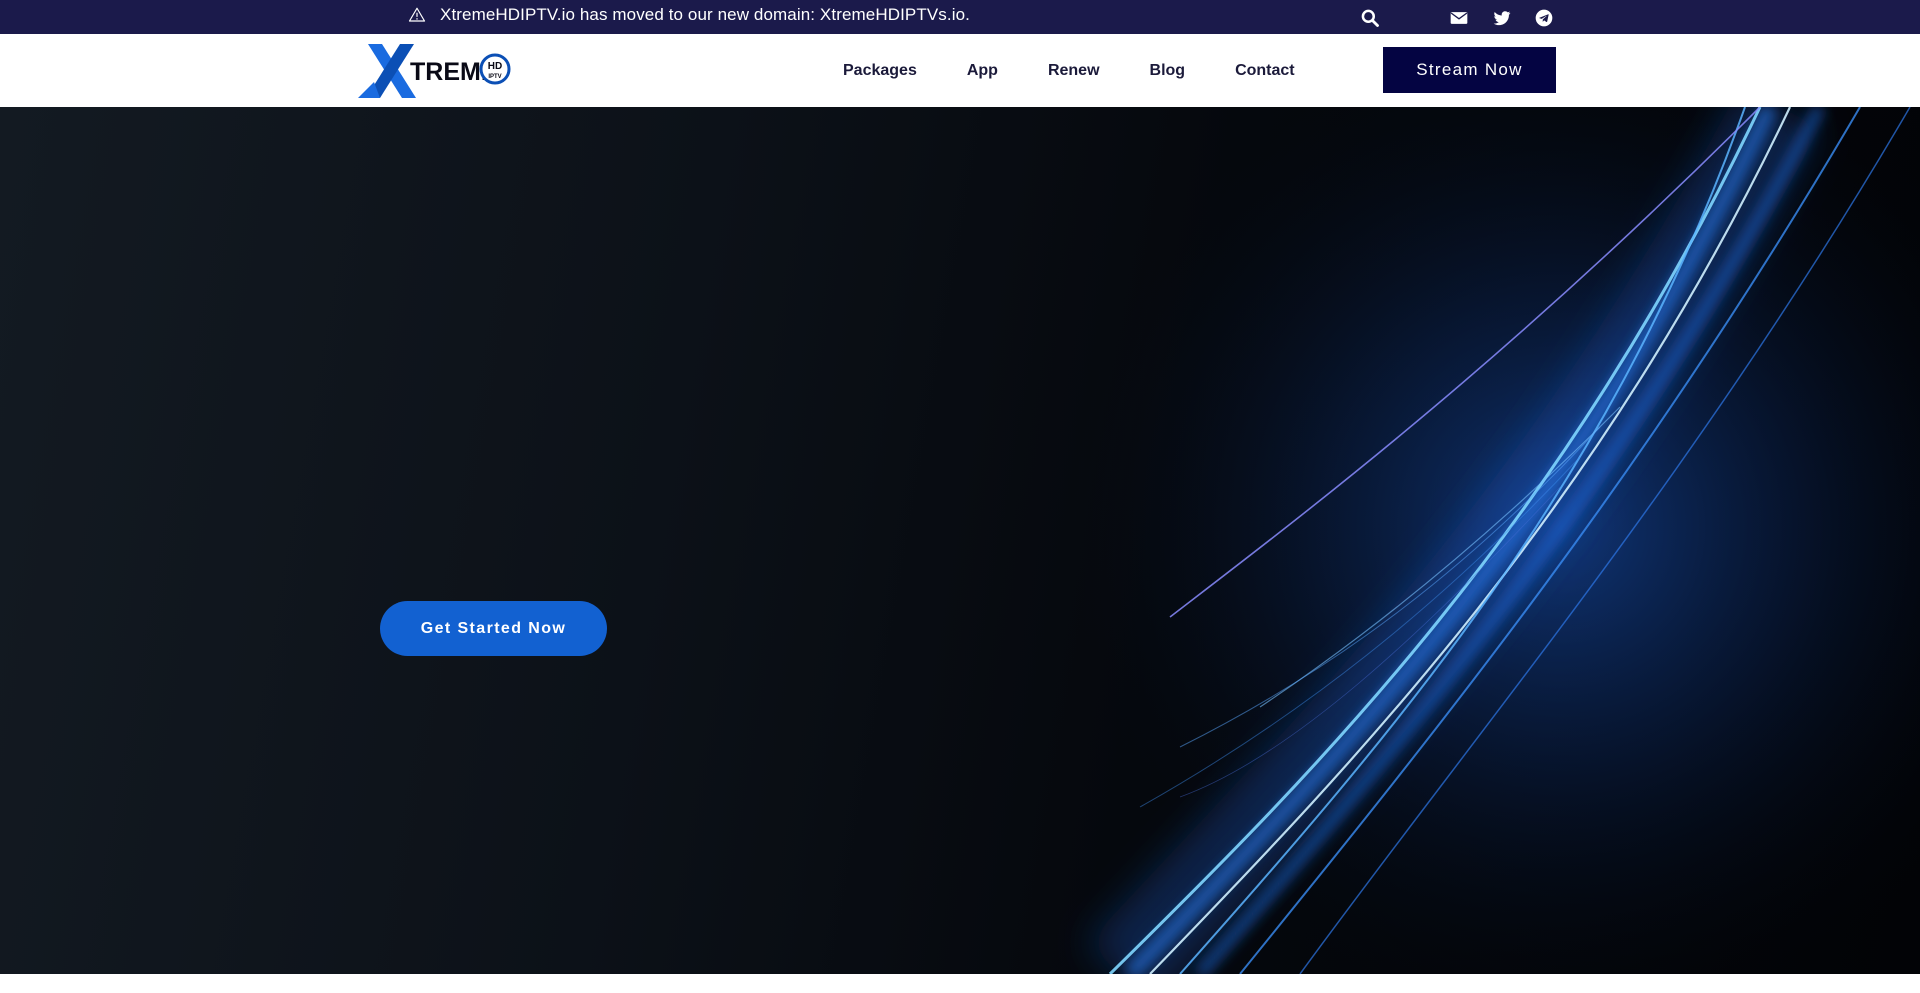 The height and width of the screenshot is (993, 1920). Describe the element at coordinates (960, 983) in the screenshot. I see `page-bottom-edge` at that location.